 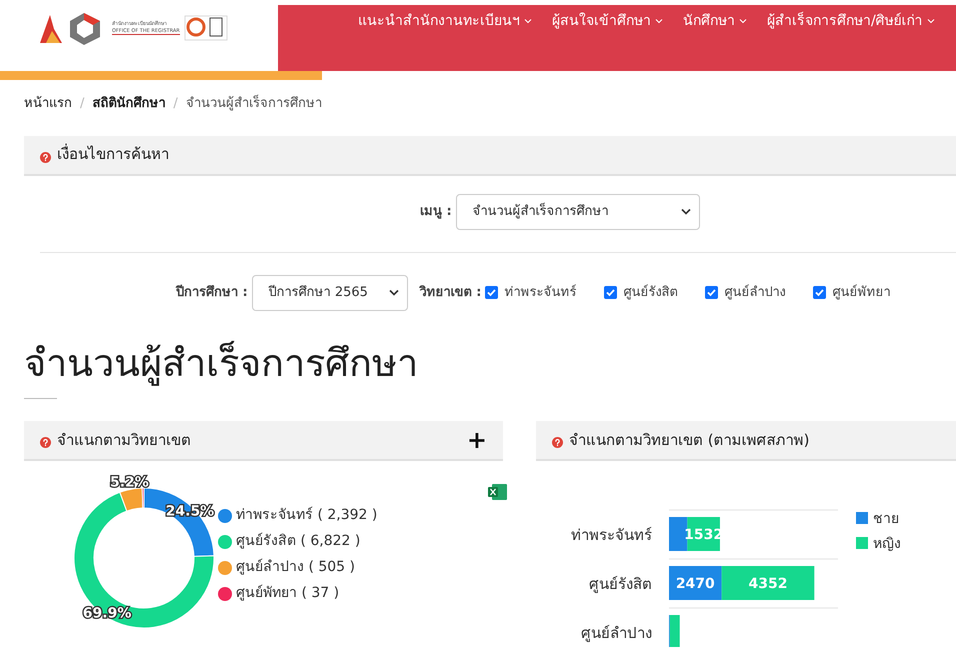 What do you see at coordinates (295, 568) in the screenshot?
I see `legend-label: ศูนย์ลำปาง ( 505 )` at bounding box center [295, 568].